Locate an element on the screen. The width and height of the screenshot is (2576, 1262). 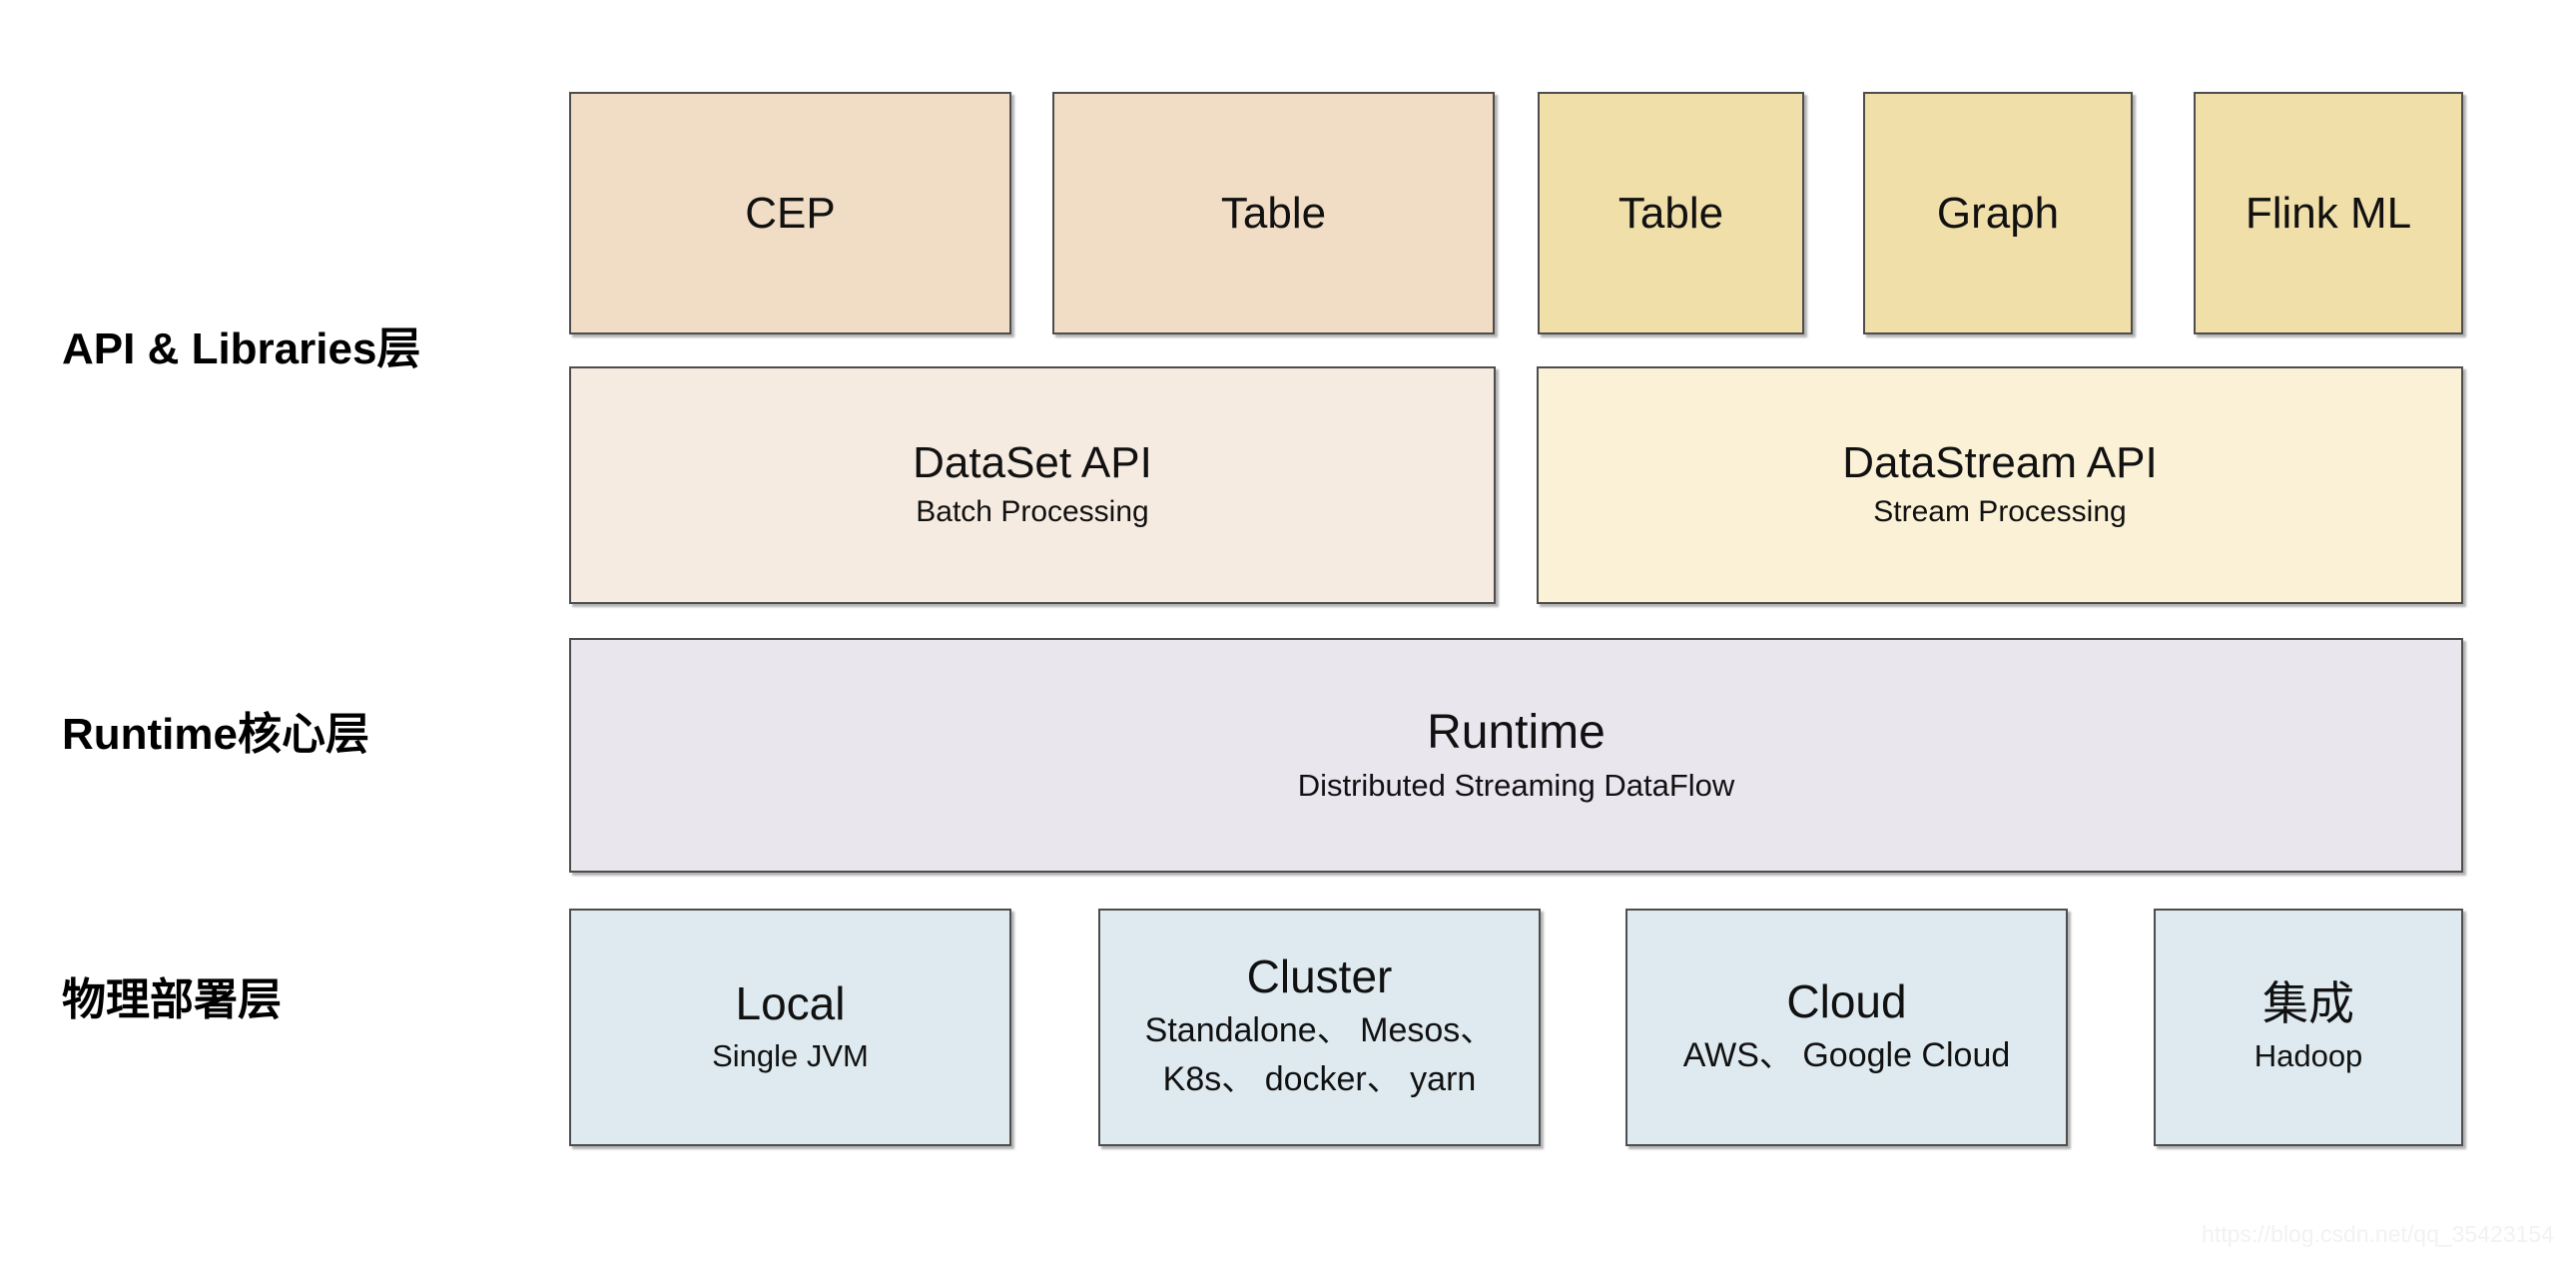
box-dataset-api: DataSet API Batch Processing is located at coordinates (1032, 485).